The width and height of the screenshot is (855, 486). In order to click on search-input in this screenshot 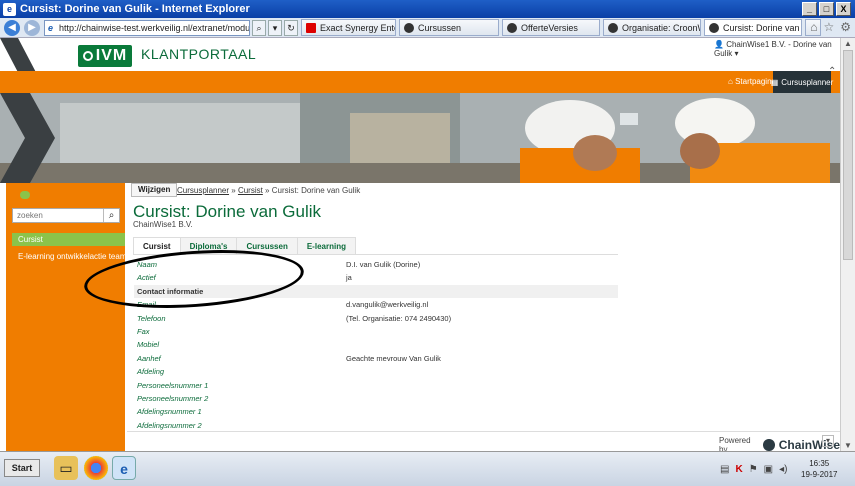, I will do `click(58, 215)`.